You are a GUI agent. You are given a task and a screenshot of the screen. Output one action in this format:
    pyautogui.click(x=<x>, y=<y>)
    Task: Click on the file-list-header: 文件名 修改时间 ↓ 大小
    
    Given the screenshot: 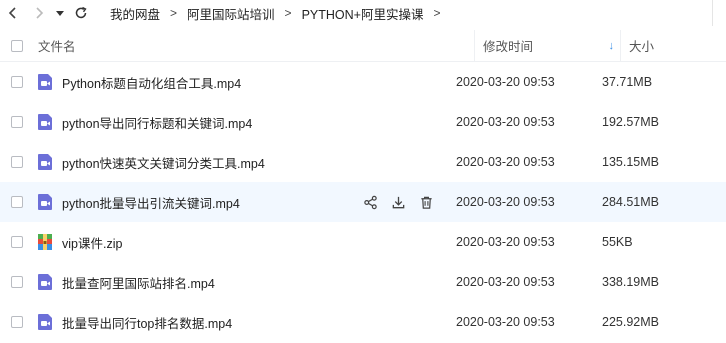 What is the action you would take?
    pyautogui.click(x=363, y=45)
    